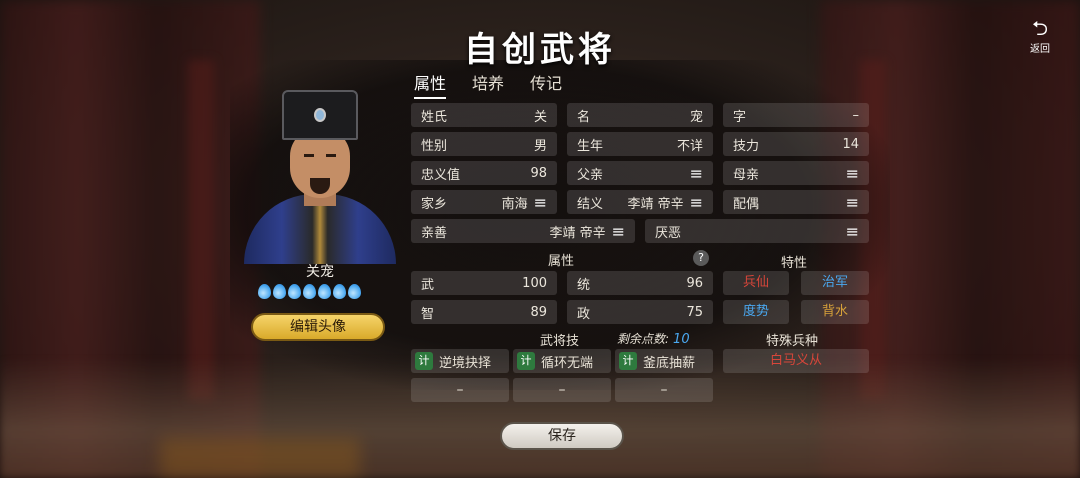 The image size is (1080, 478). What do you see at coordinates (584, 285) in the screenshot?
I see `attr-command-label: 统` at bounding box center [584, 285].